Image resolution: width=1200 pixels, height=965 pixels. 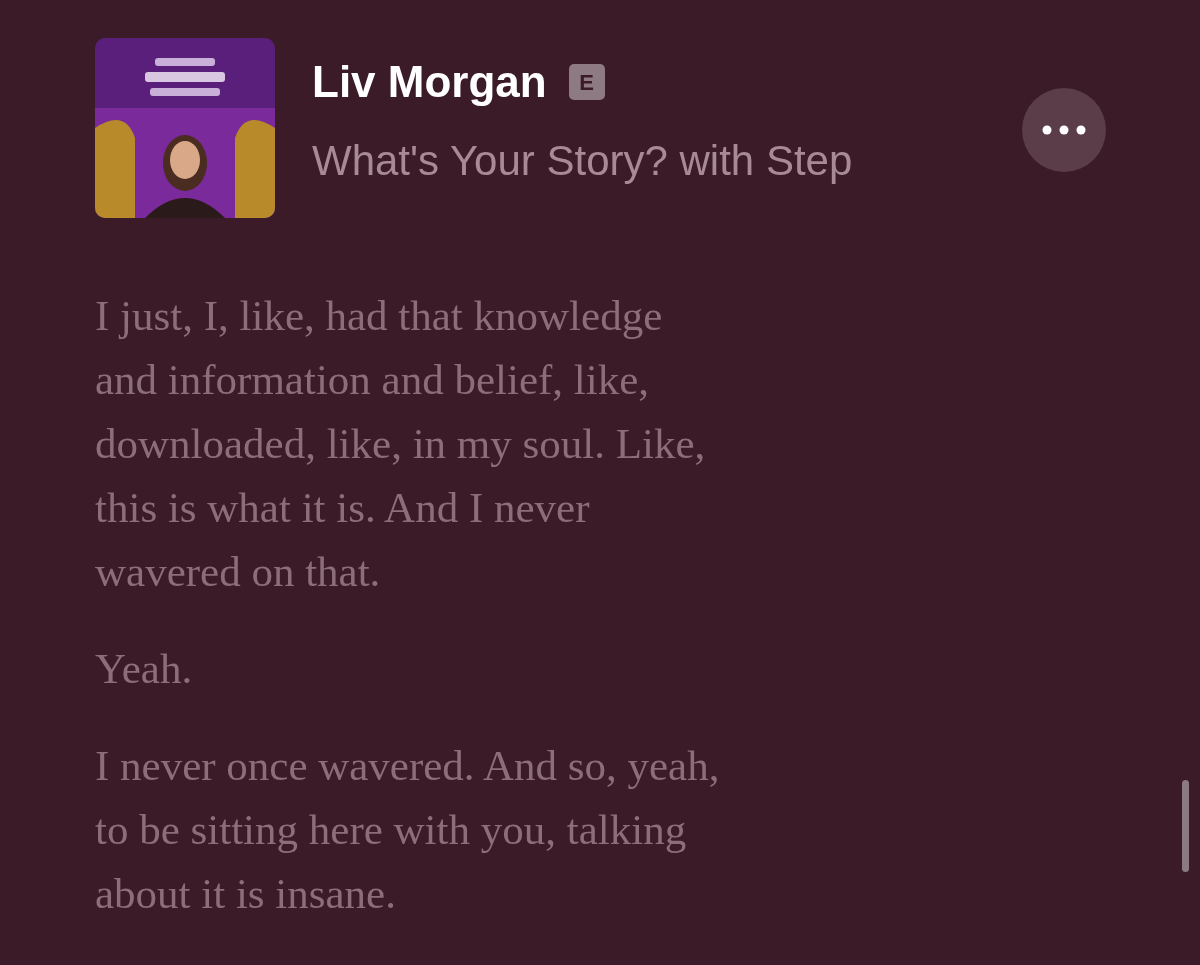 What do you see at coordinates (586, 82) in the screenshot?
I see `explicit-badge: E` at bounding box center [586, 82].